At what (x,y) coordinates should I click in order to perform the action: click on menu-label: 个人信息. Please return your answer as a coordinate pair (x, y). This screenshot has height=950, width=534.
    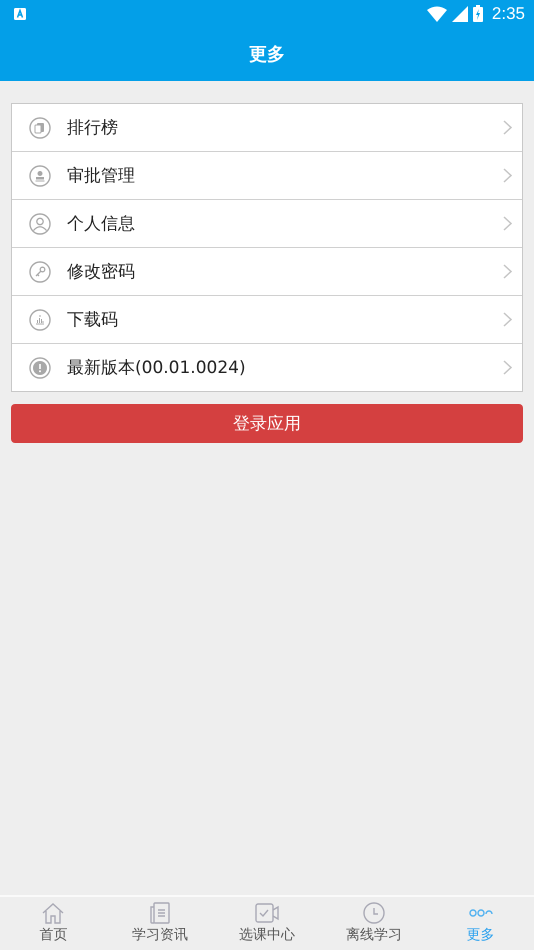
    Looking at the image, I should click on (101, 224).